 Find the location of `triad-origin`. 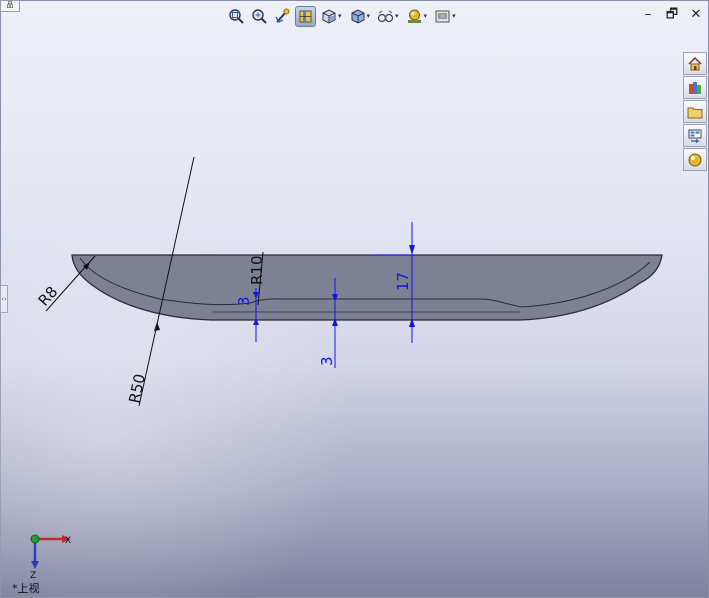

triad-origin is located at coordinates (35, 539).